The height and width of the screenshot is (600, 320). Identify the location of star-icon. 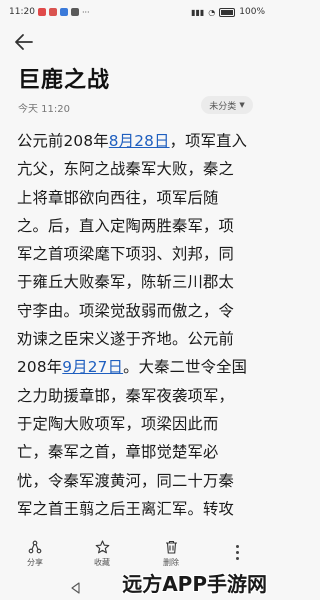
(102, 547).